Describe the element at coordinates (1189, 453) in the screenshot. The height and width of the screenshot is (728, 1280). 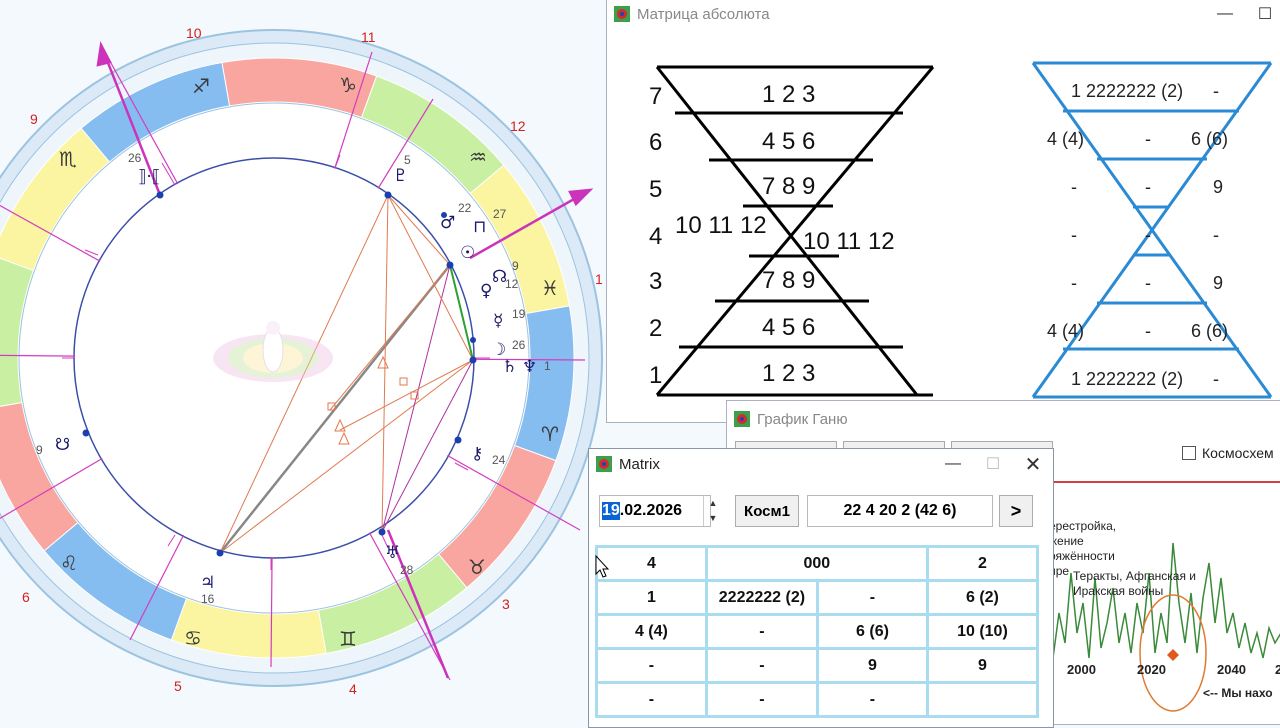
I see `checkbox-box` at that location.